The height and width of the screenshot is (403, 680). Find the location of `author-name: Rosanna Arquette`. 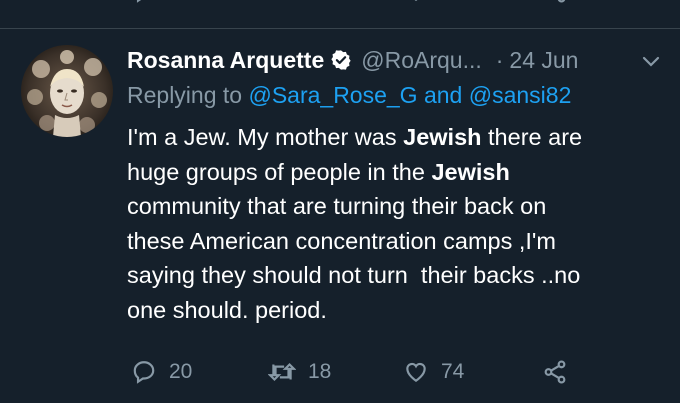

author-name: Rosanna Arquette is located at coordinates (225, 60).